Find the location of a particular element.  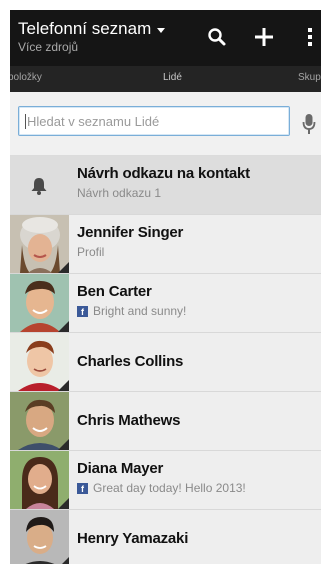

action-bar: Telefonní seznam Více zdrojů is located at coordinates (165, 38).